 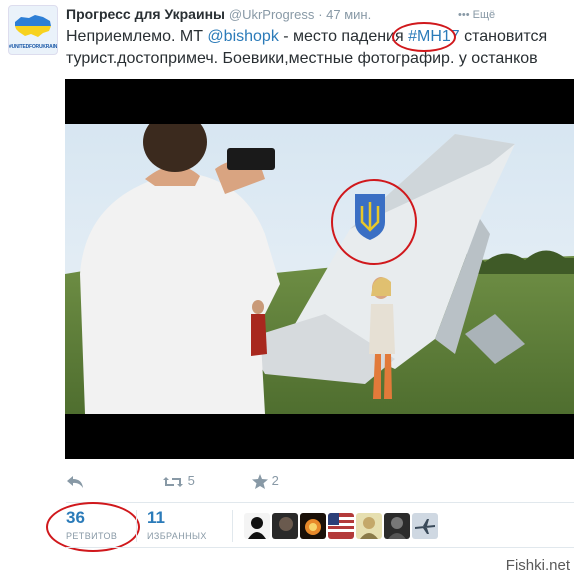 I want to click on account-handle: @UkrProgress, so click(x=271, y=14).